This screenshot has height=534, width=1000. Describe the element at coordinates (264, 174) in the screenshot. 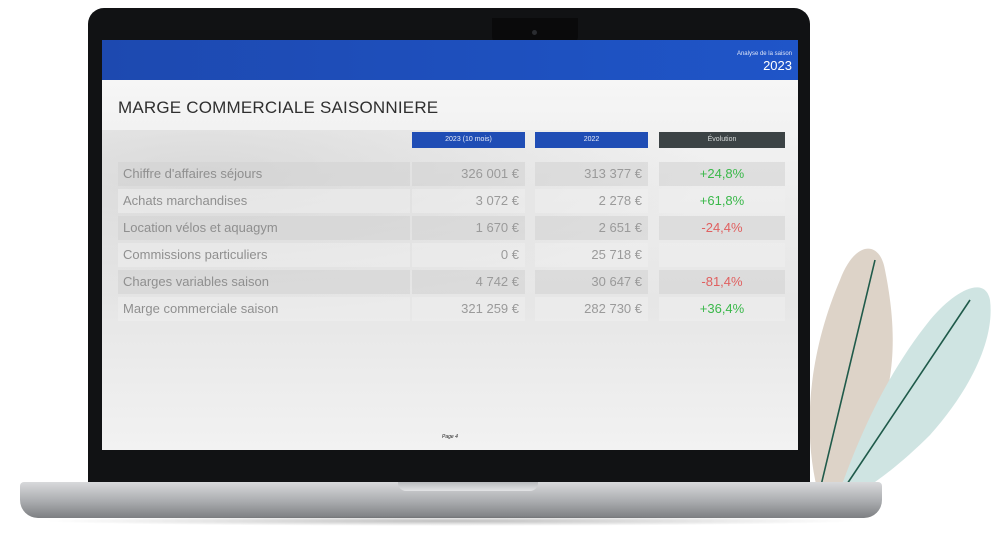

I see `row-label: Chiffre d'affaires séjours` at that location.